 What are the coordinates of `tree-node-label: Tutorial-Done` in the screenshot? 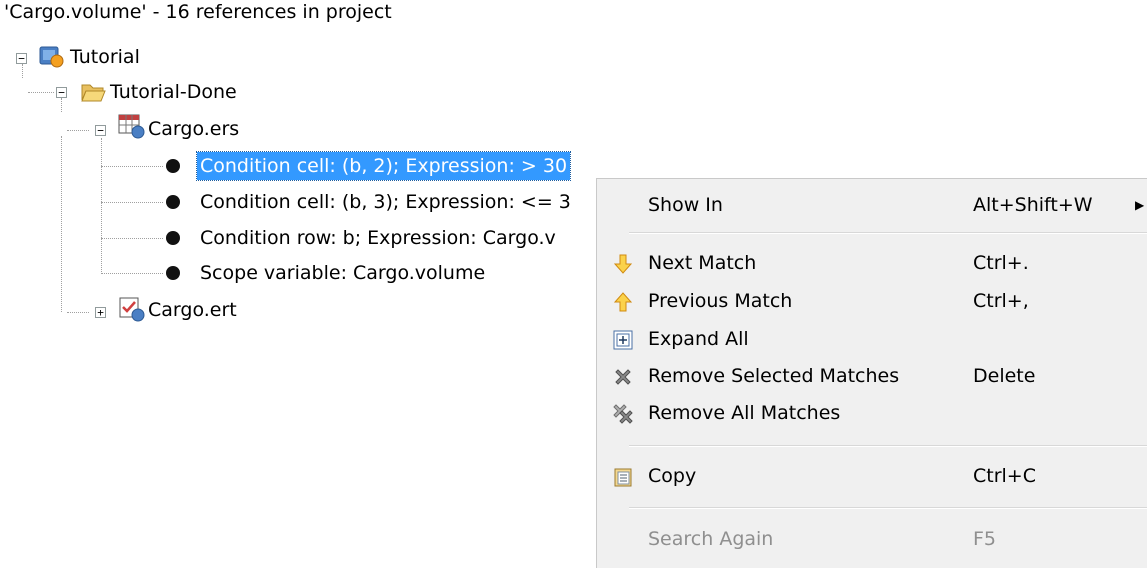 It's located at (173, 92).